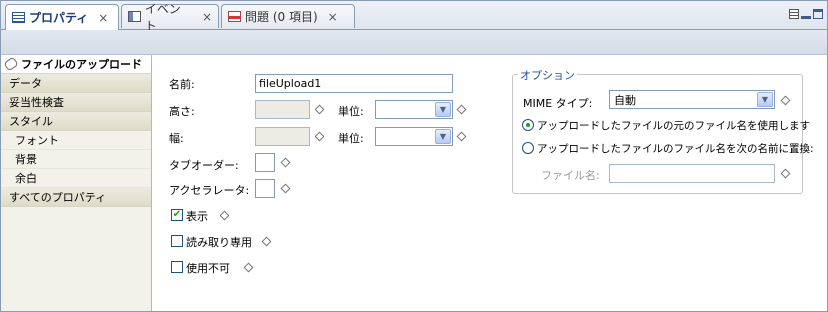 The image size is (828, 312). What do you see at coordinates (25, 83) in the screenshot?
I see `sidebar-item-label: データ` at bounding box center [25, 83].